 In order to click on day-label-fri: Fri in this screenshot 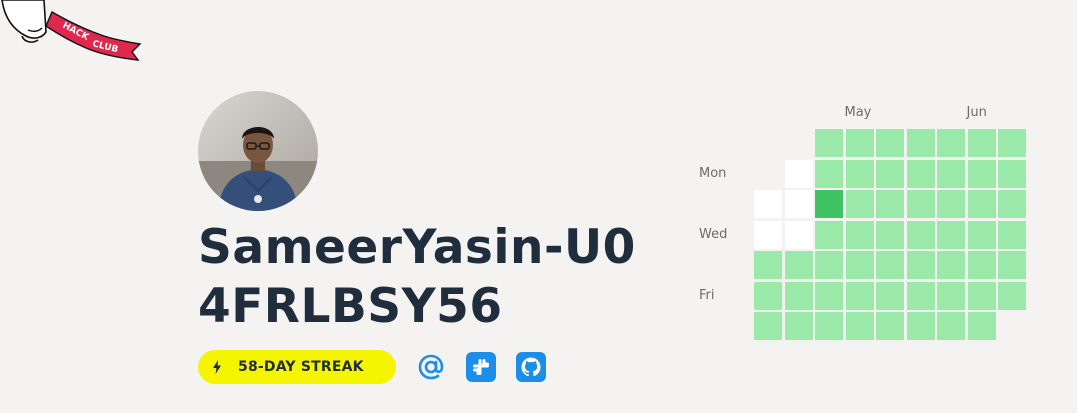, I will do `click(707, 295)`.